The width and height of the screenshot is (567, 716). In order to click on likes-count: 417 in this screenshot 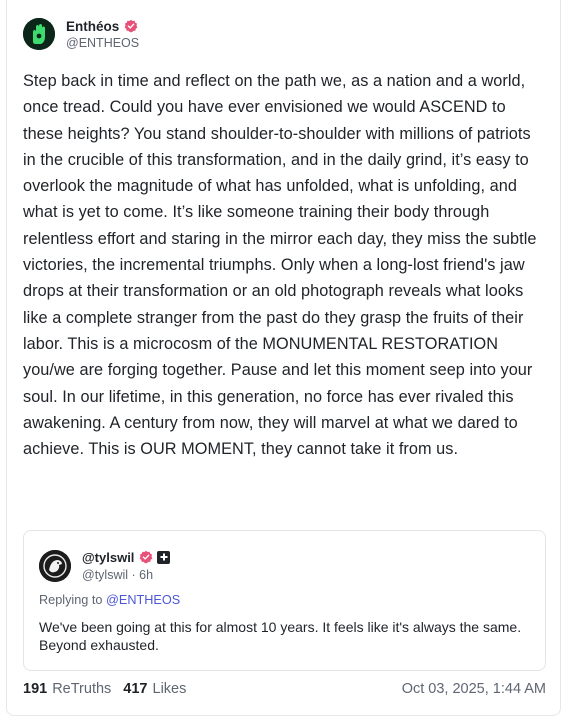, I will do `click(135, 689)`.